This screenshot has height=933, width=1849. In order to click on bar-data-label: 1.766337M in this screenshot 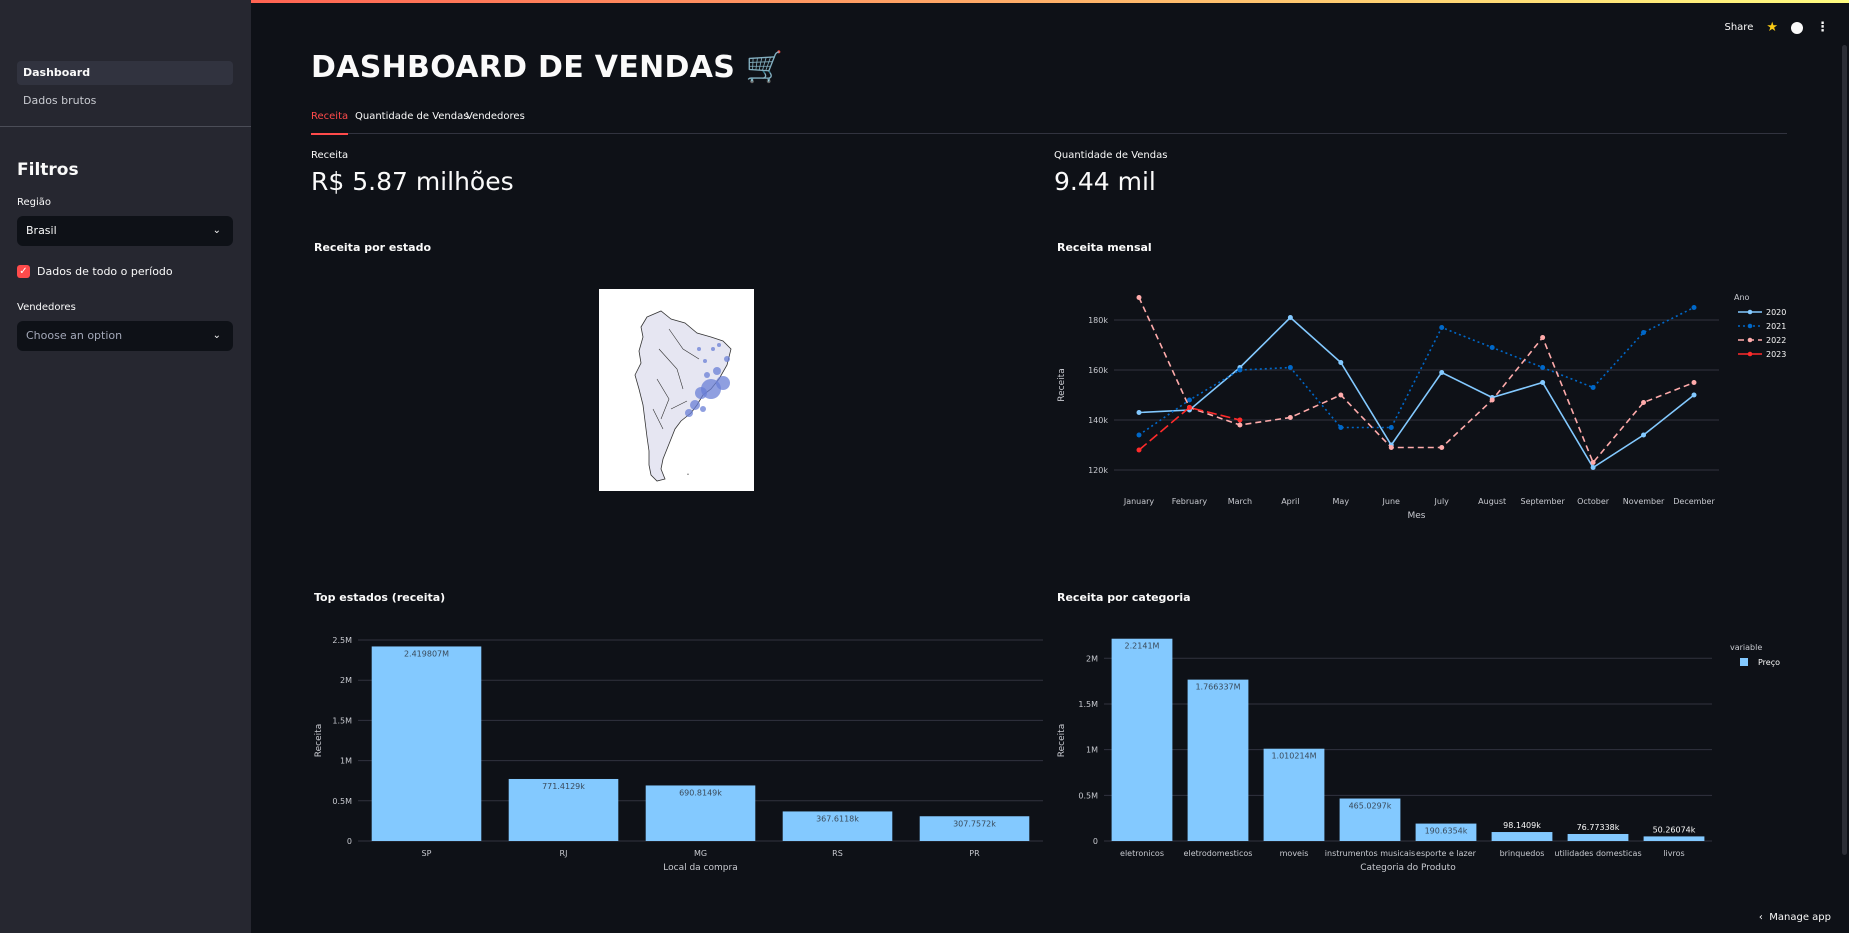, I will do `click(1217, 687)`.